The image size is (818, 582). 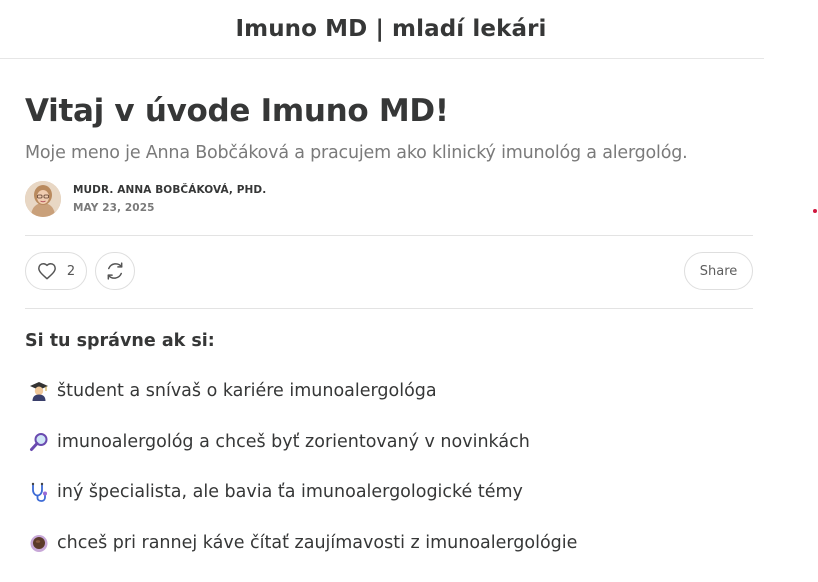 I want to click on intro-heading: Si tu správne ak si:, so click(x=120, y=341).